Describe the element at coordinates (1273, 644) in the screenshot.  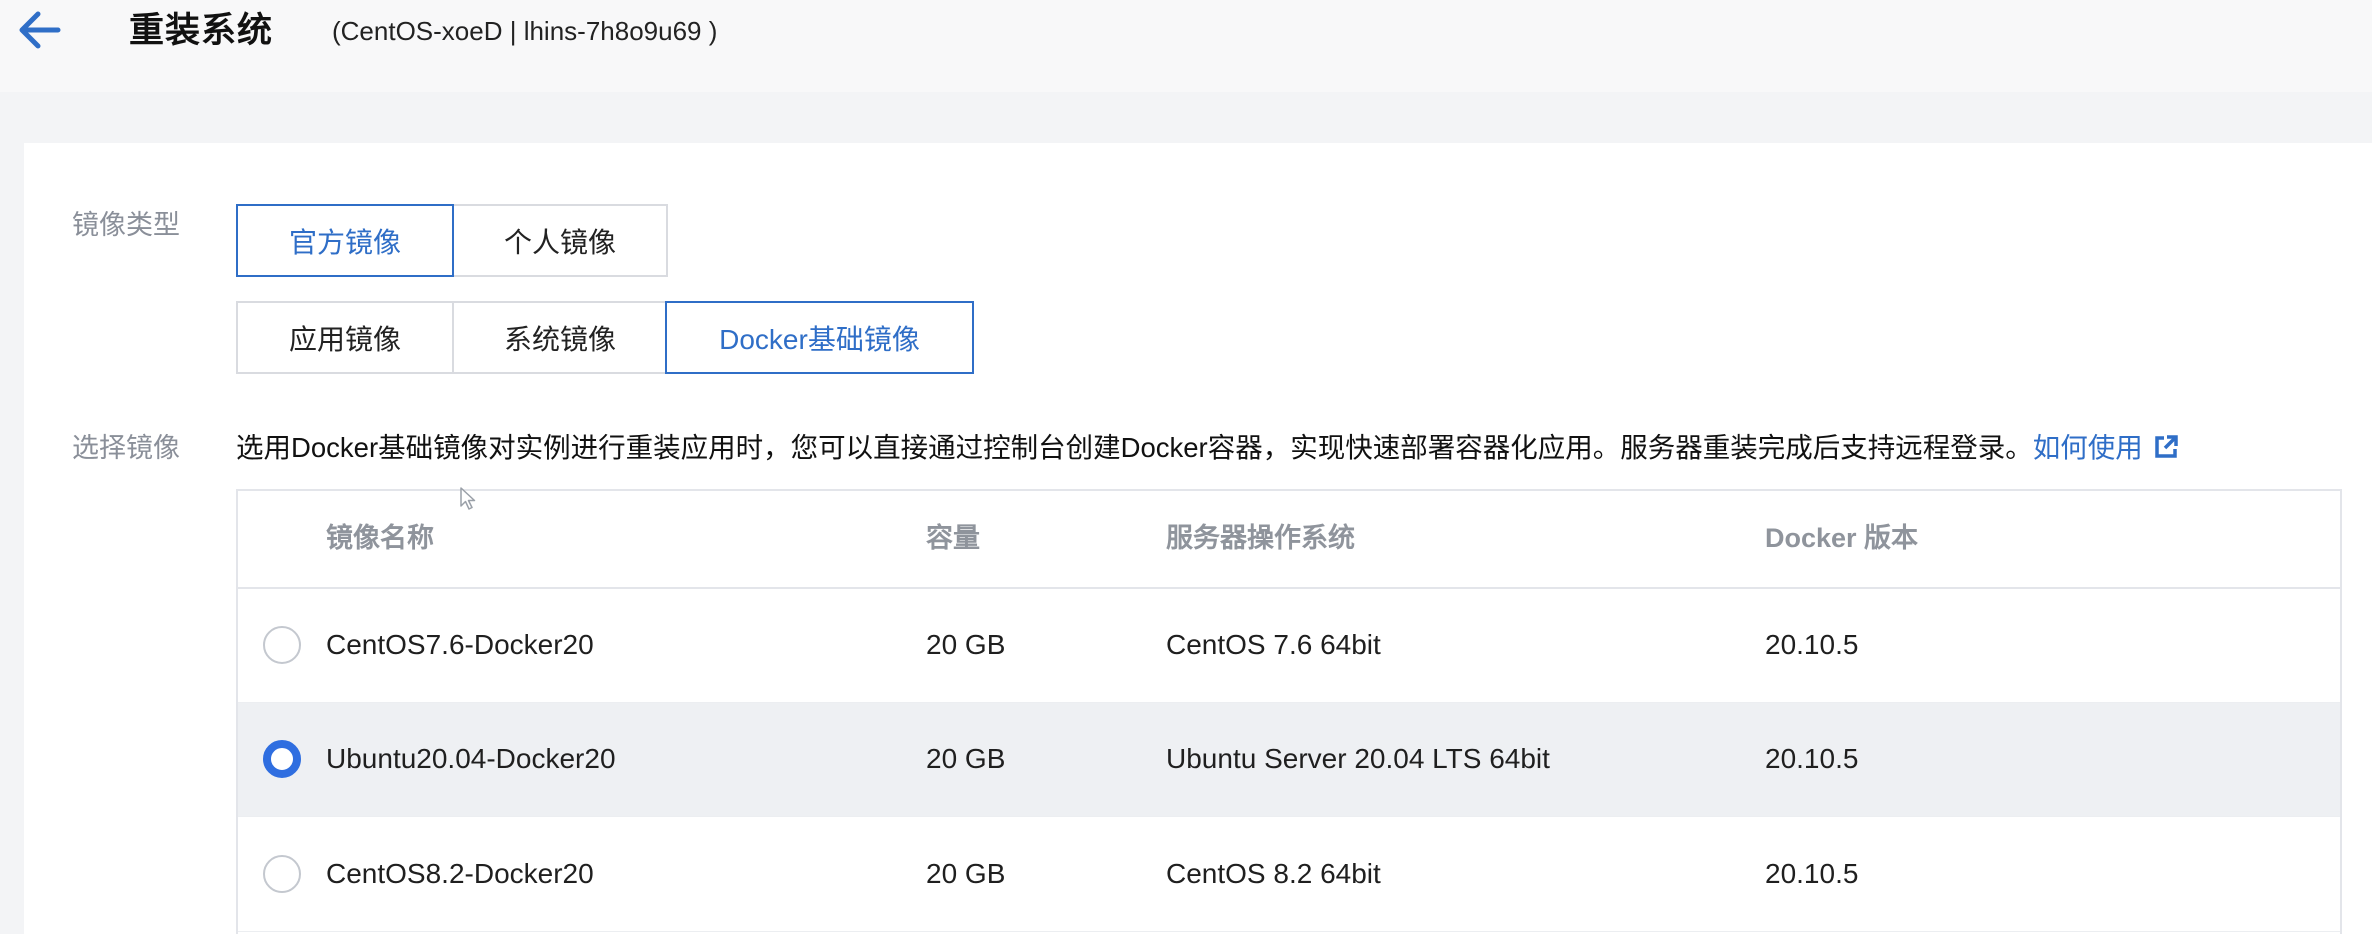
I see `os-cell: CentOS 7.6 64bit` at that location.